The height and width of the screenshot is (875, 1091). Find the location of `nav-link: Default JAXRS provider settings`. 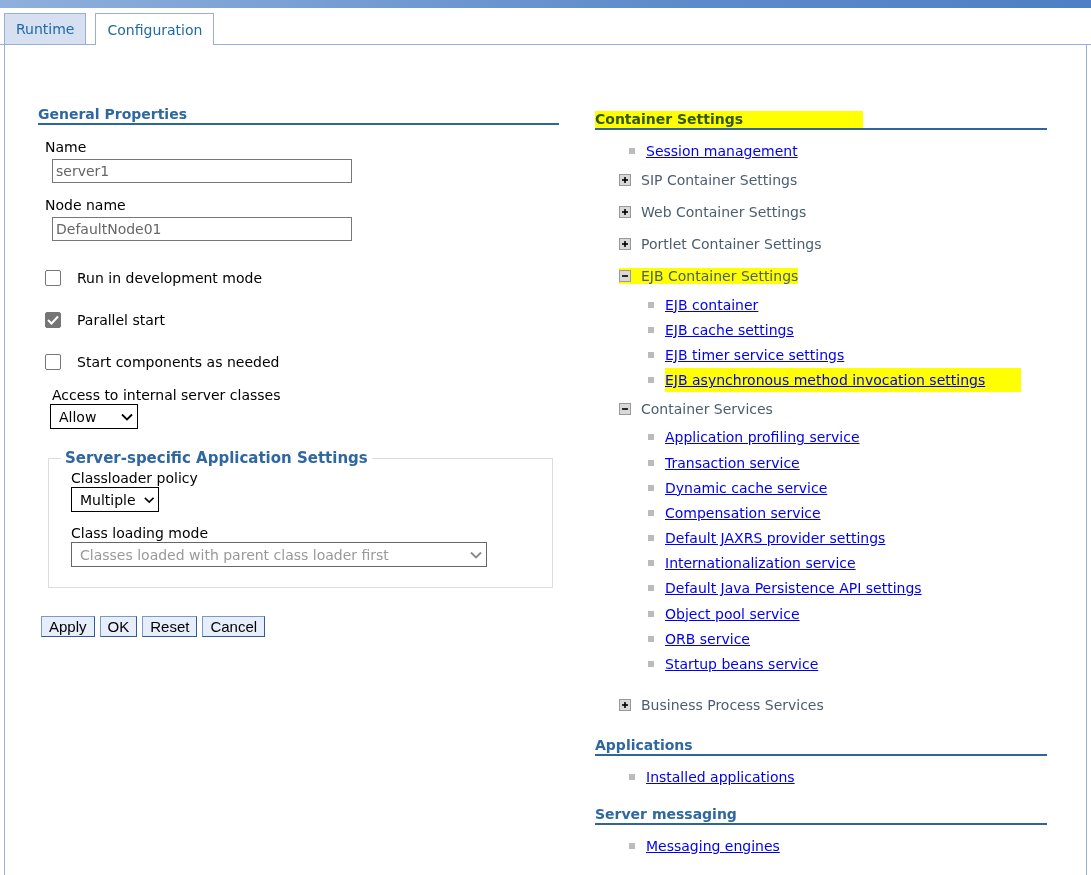

nav-link: Default JAXRS provider settings is located at coordinates (775, 538).